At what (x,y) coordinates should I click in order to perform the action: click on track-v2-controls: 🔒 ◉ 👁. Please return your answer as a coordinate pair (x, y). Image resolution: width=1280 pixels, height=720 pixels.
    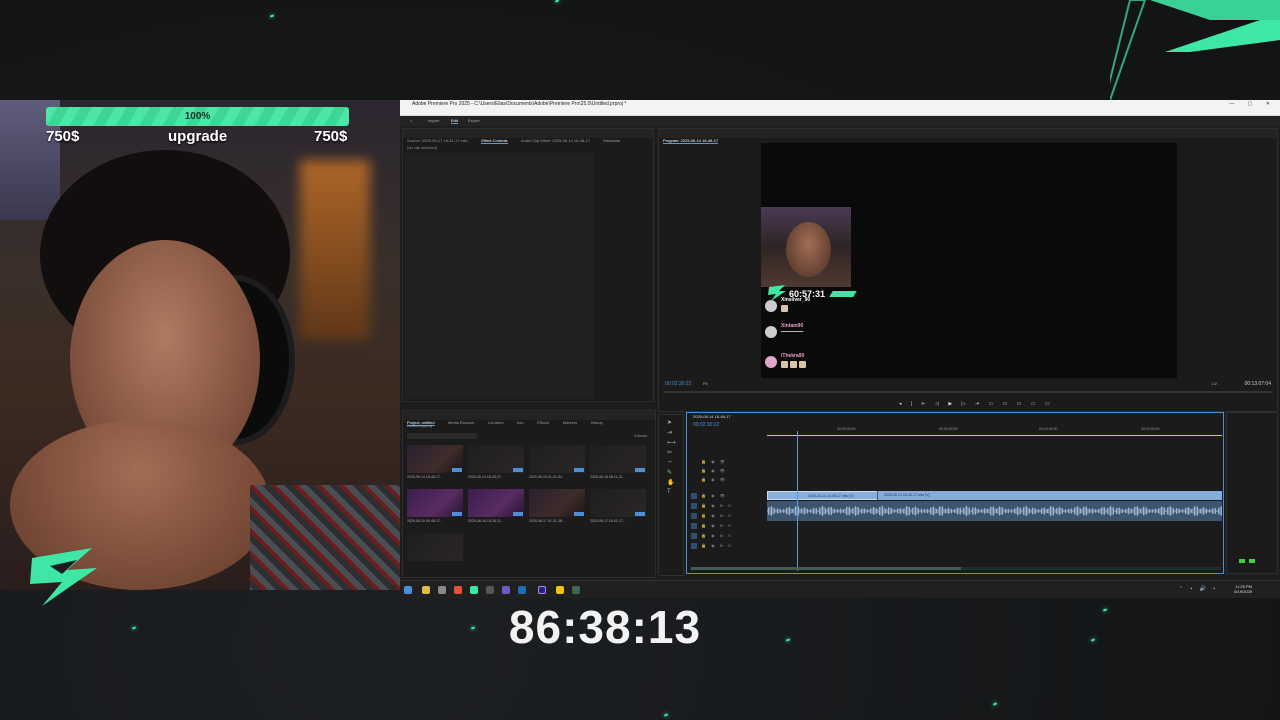
    Looking at the image, I should click on (714, 479).